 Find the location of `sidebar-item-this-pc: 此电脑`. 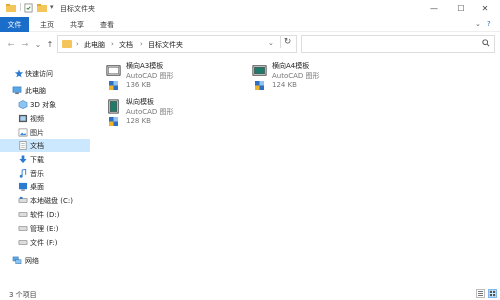

sidebar-item-this-pc: 此电脑 is located at coordinates (45, 90).